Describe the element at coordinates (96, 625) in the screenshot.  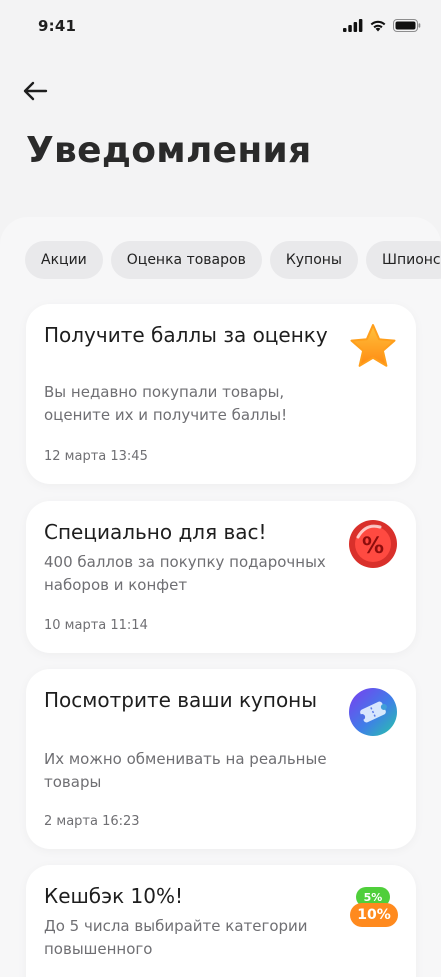
I see `notification-date: 10 марта 11:14` at that location.